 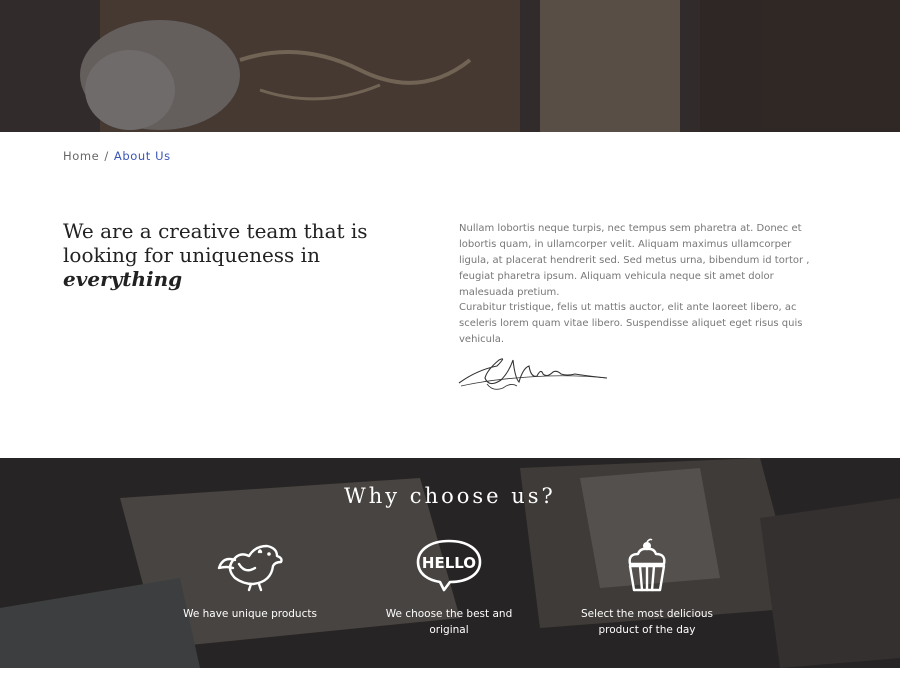 What do you see at coordinates (533, 374) in the screenshot?
I see `signature-image` at bounding box center [533, 374].